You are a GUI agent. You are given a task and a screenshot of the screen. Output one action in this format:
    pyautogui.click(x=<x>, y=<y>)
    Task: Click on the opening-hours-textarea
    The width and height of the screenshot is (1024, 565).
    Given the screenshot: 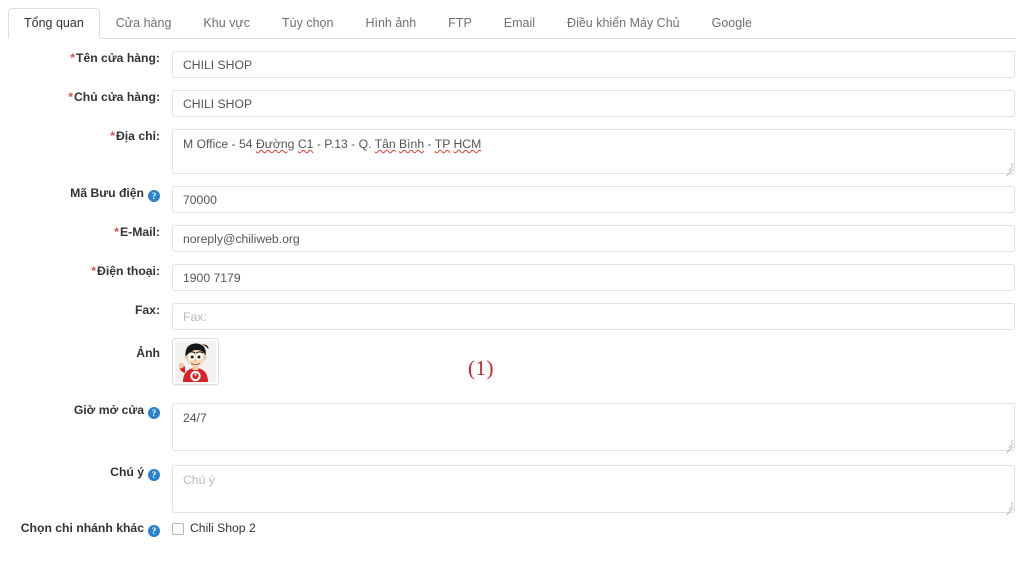 What is the action you would take?
    pyautogui.click(x=593, y=427)
    